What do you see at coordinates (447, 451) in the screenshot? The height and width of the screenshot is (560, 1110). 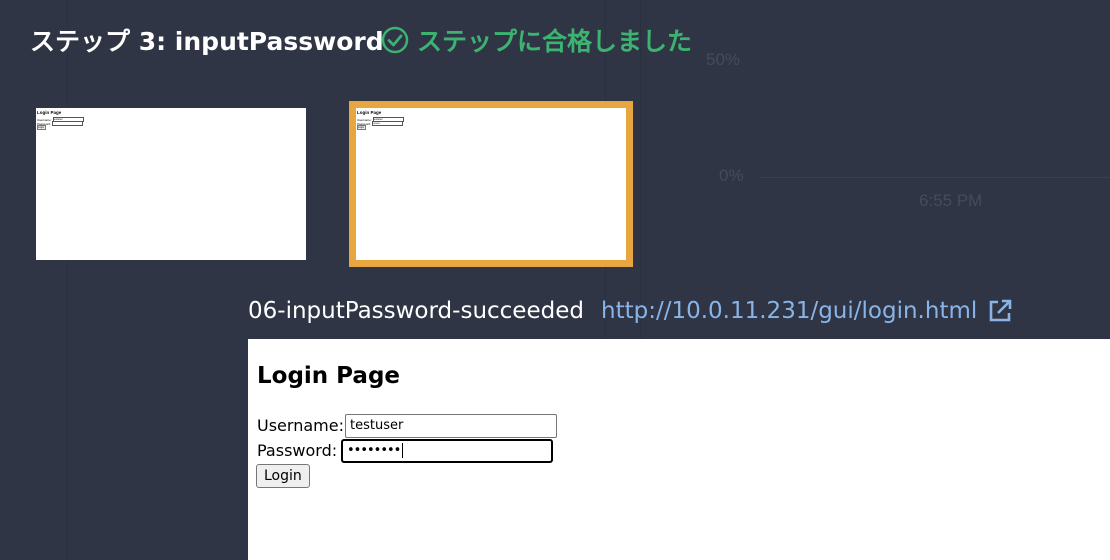 I see `password-field: ••••••••` at bounding box center [447, 451].